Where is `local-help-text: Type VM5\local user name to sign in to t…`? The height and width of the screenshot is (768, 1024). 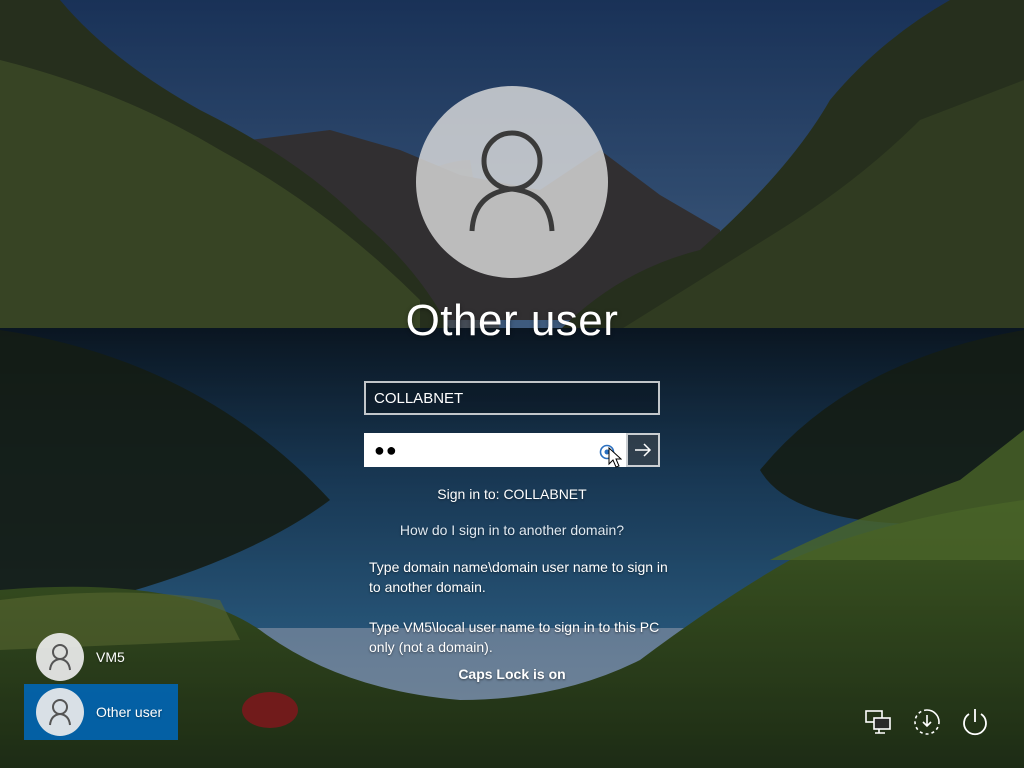 local-help-text: Type VM5\local user name to sign in to t… is located at coordinates (514, 637).